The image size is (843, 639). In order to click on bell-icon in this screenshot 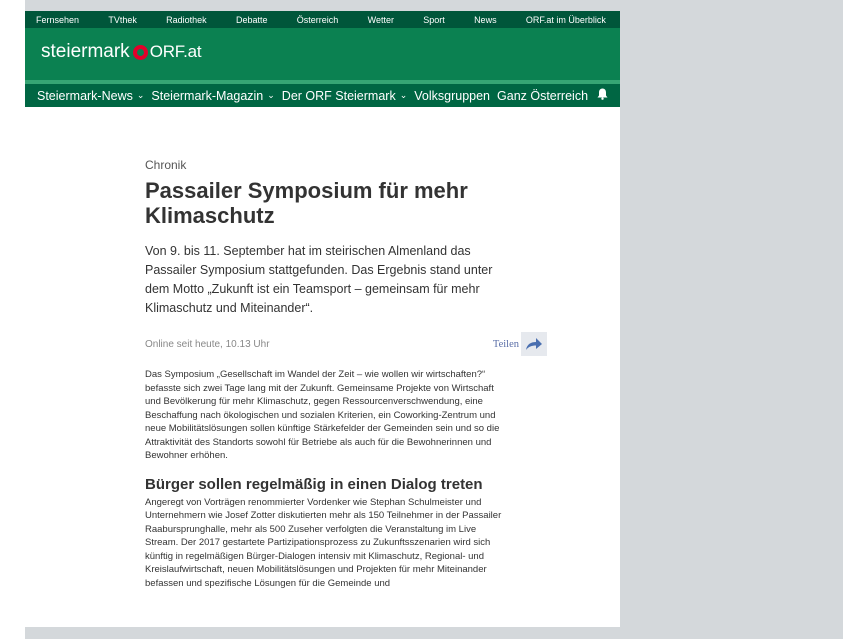, I will do `click(602, 95)`.